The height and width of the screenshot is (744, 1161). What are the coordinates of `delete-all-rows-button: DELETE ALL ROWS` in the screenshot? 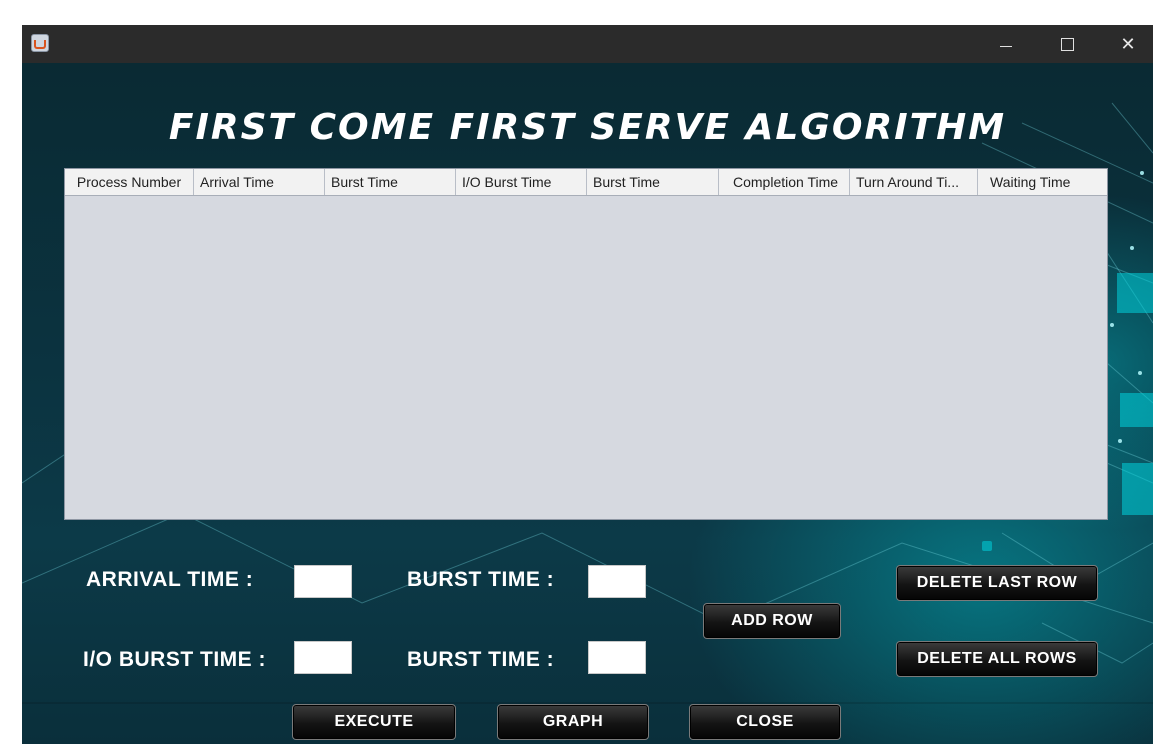 It's located at (997, 659).